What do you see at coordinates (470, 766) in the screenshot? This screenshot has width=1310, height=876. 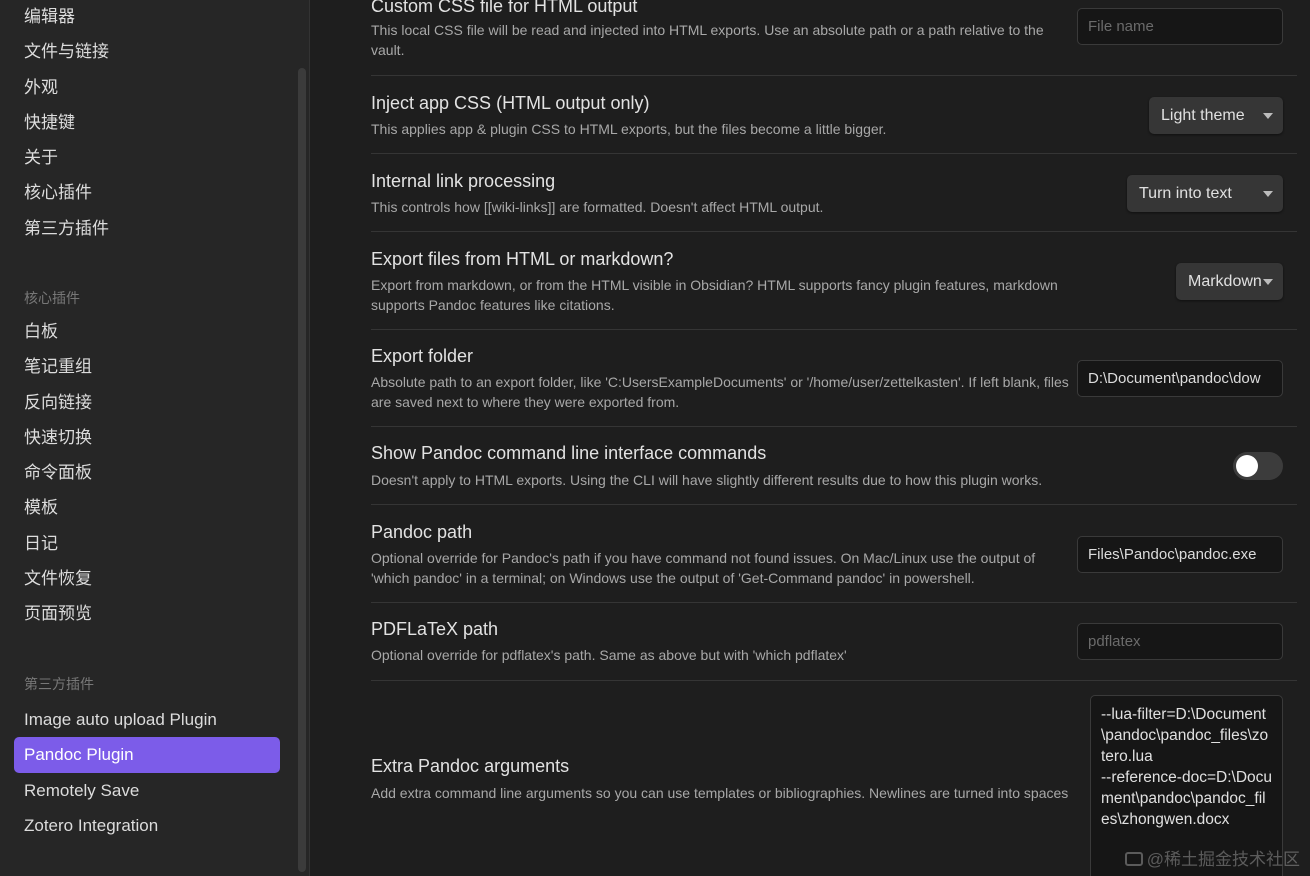 I see `setting-name: Extra Pandoc arguments` at bounding box center [470, 766].